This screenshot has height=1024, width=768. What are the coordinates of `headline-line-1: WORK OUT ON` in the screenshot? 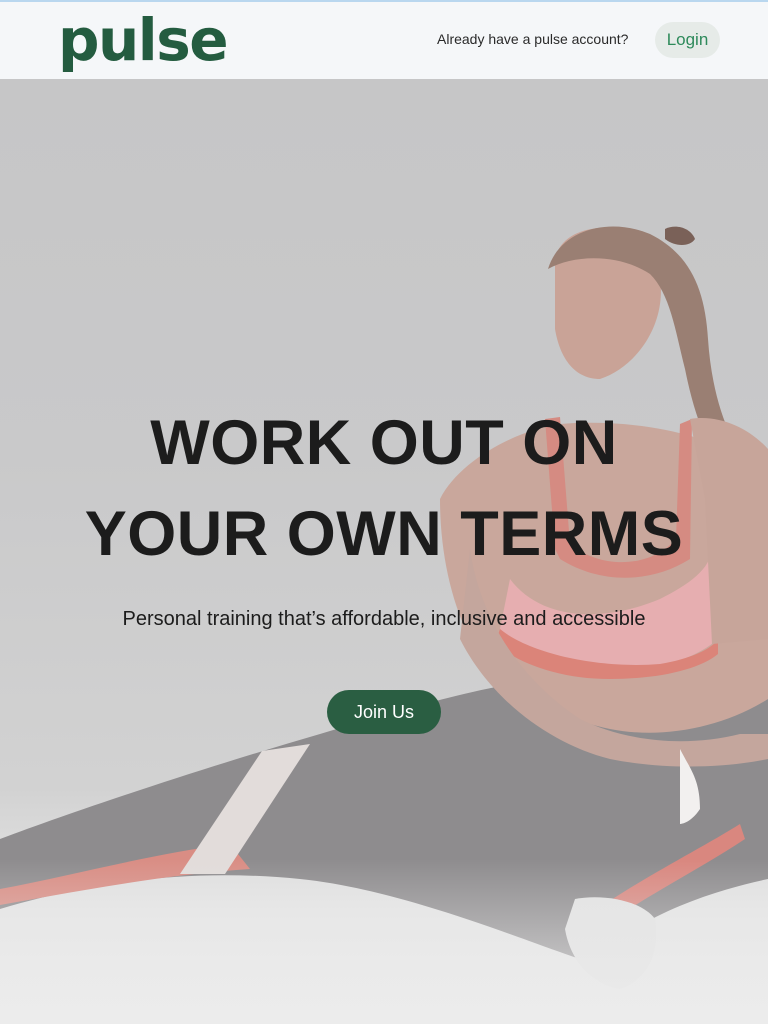 It's located at (384, 443).